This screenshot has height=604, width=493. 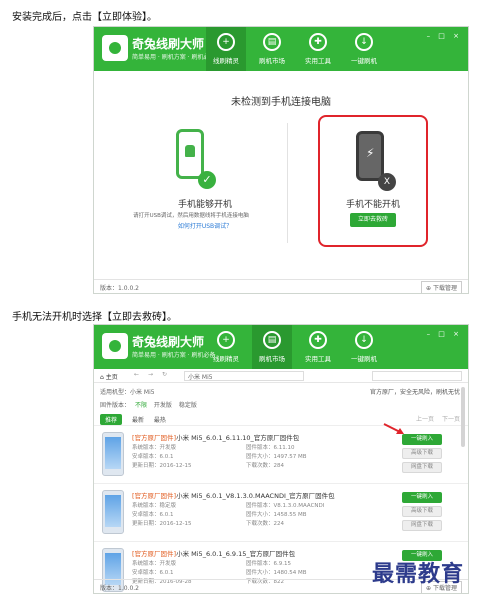 I want to click on address-field: 小米 Mi5, so click(x=244, y=376).